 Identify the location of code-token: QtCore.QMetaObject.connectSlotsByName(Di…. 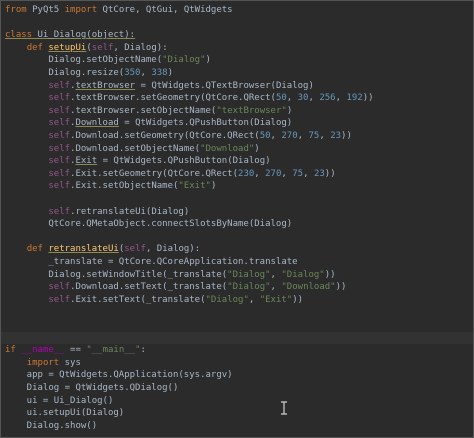
(149, 224).